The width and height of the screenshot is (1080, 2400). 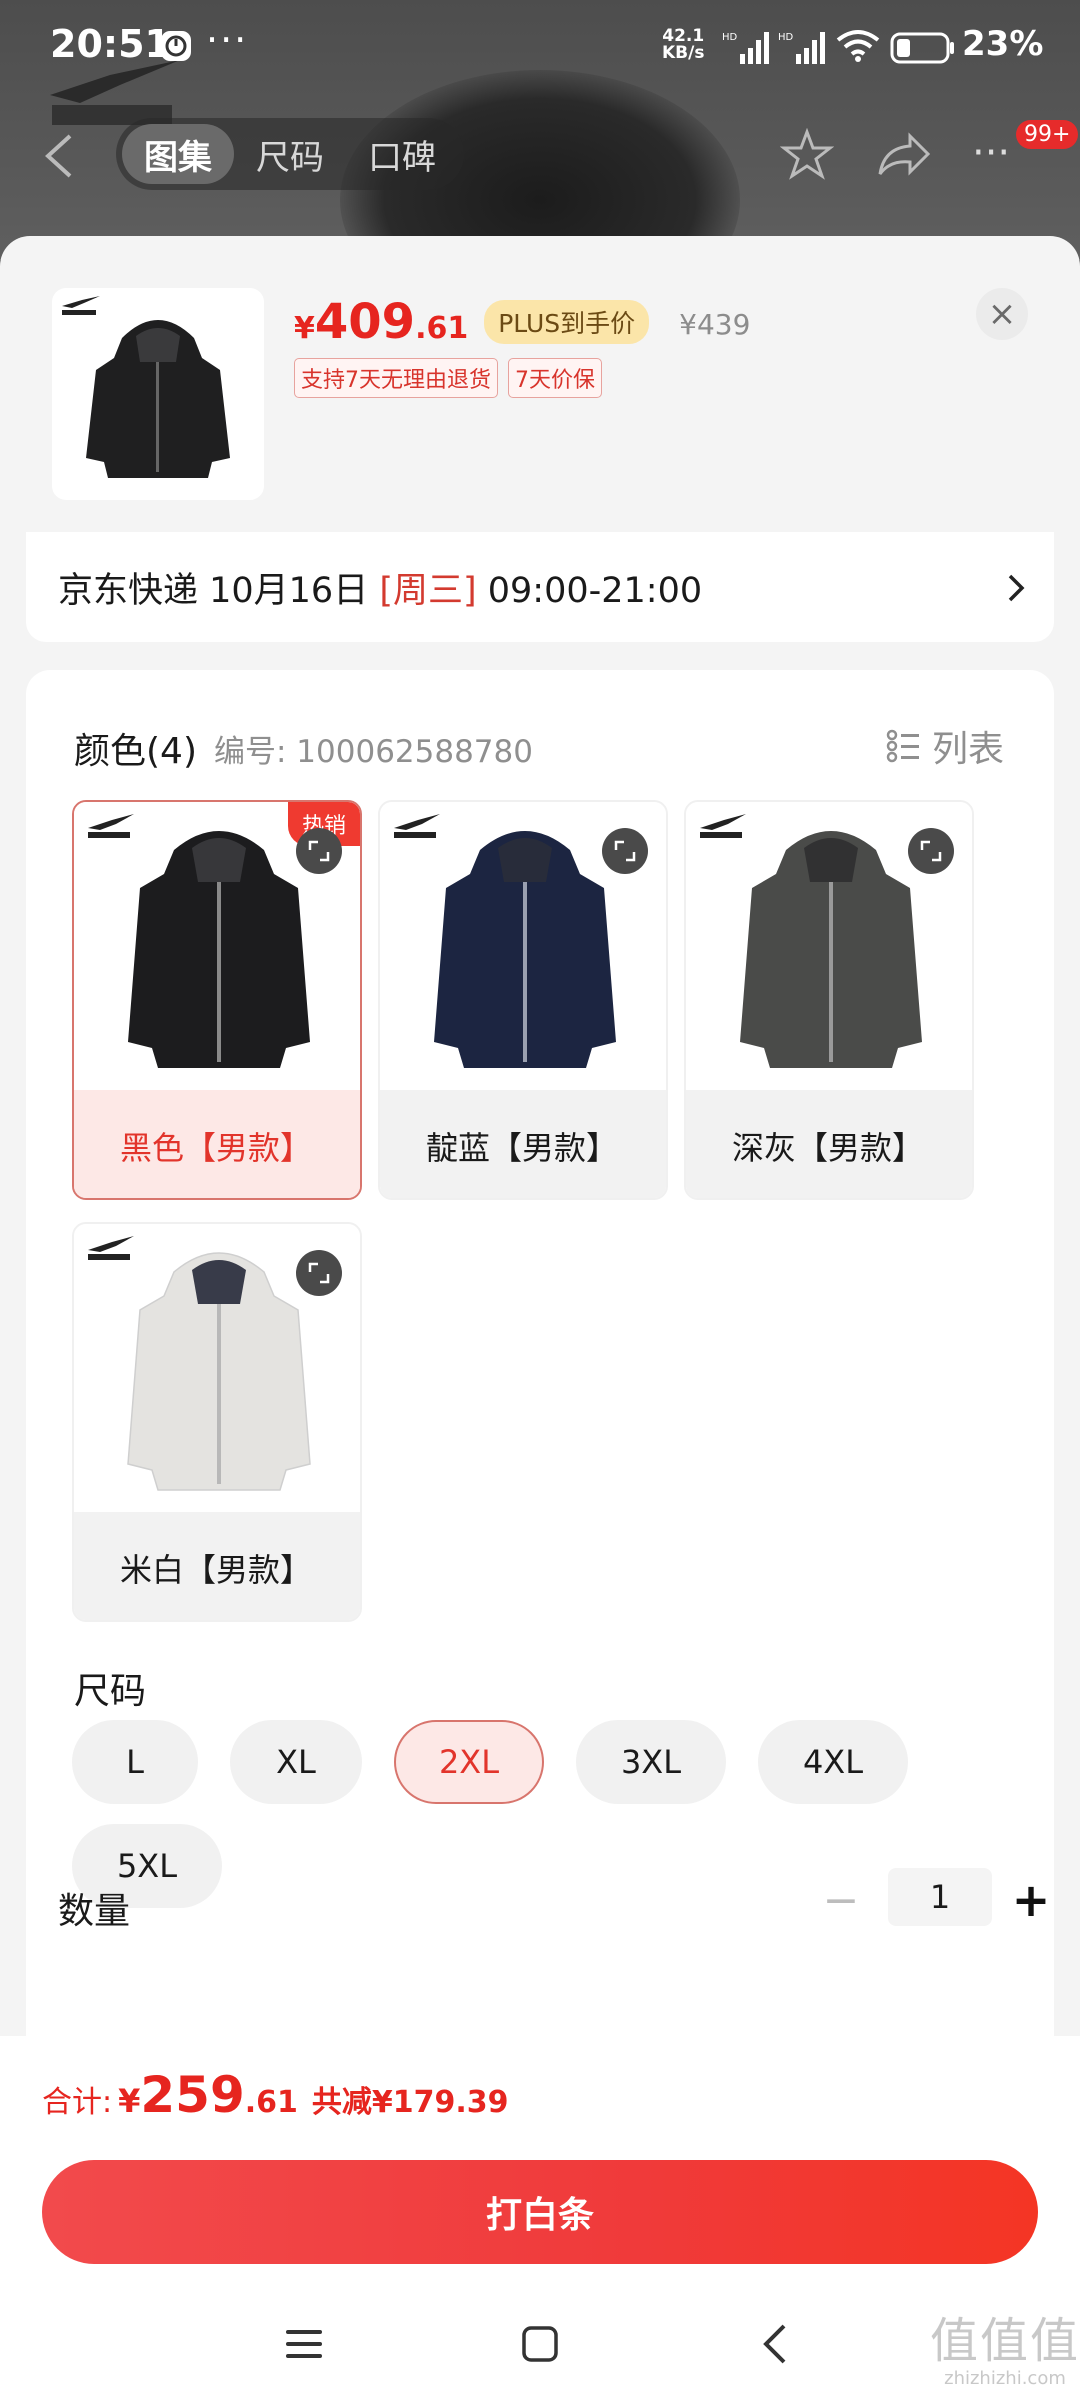 What do you see at coordinates (902, 746) in the screenshot?
I see `list-icon` at bounding box center [902, 746].